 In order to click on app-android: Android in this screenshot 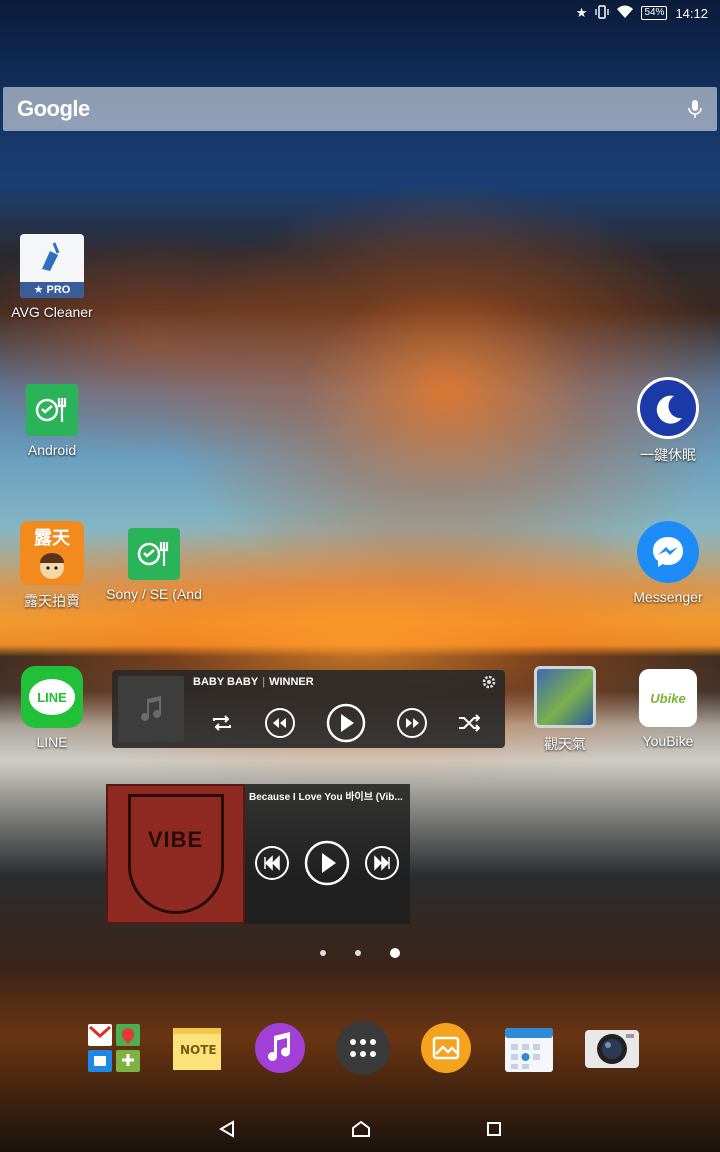, I will do `click(53, 421)`.